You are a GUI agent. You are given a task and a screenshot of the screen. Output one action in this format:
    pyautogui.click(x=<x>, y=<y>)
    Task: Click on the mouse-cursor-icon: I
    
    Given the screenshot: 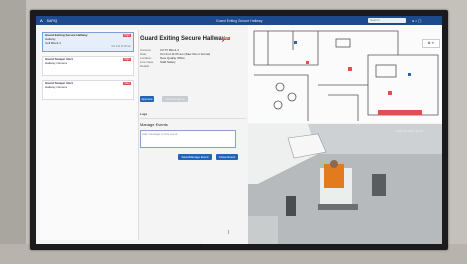 What is the action you would take?
    pyautogui.click(x=229, y=233)
    